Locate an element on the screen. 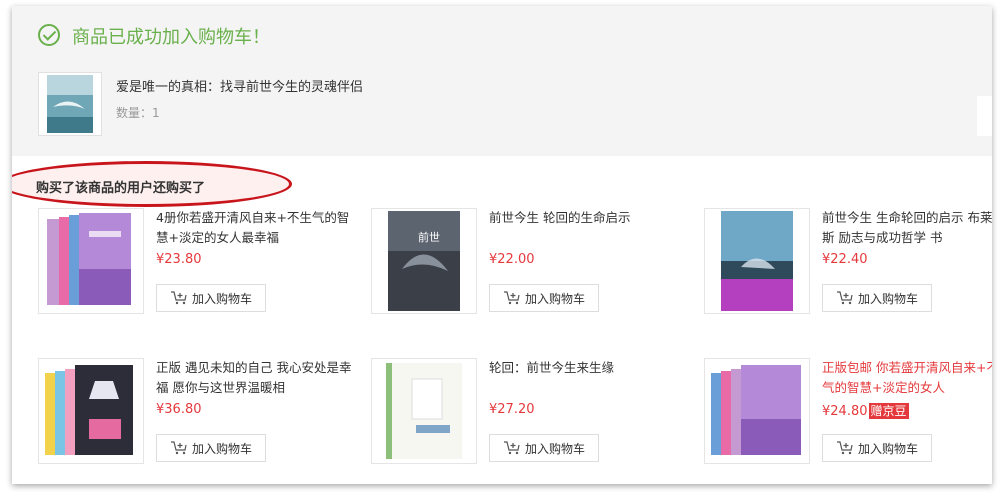 The height and width of the screenshot is (492, 1006). quantity-label: 数量： is located at coordinates (134, 113).